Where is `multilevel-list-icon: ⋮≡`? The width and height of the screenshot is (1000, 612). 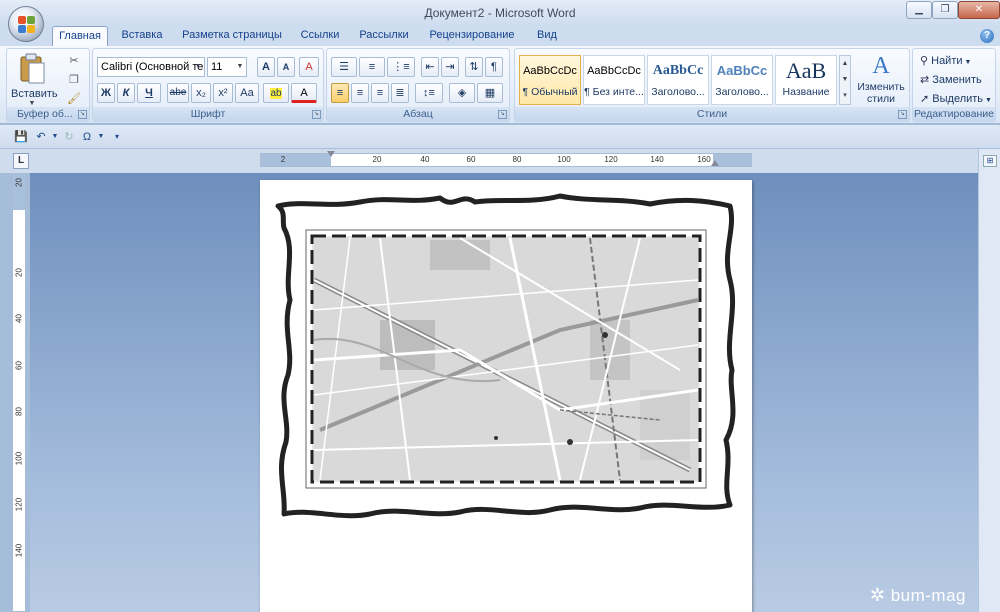
multilevel-list-icon: ⋮≡ is located at coordinates (401, 67).